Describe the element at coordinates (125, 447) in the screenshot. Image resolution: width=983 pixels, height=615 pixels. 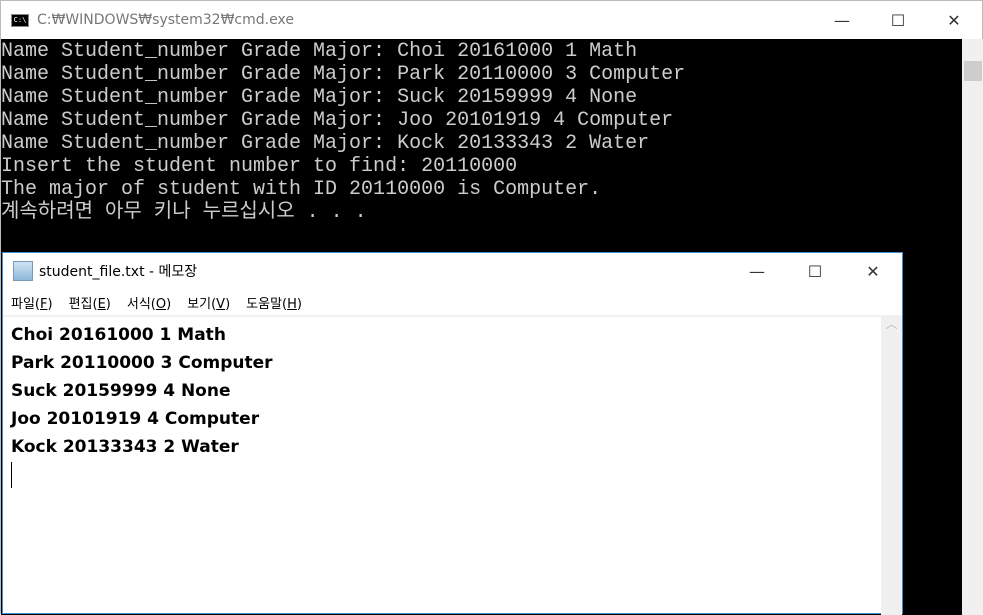
I see `text-line: Kock 20133343 2 Water` at that location.